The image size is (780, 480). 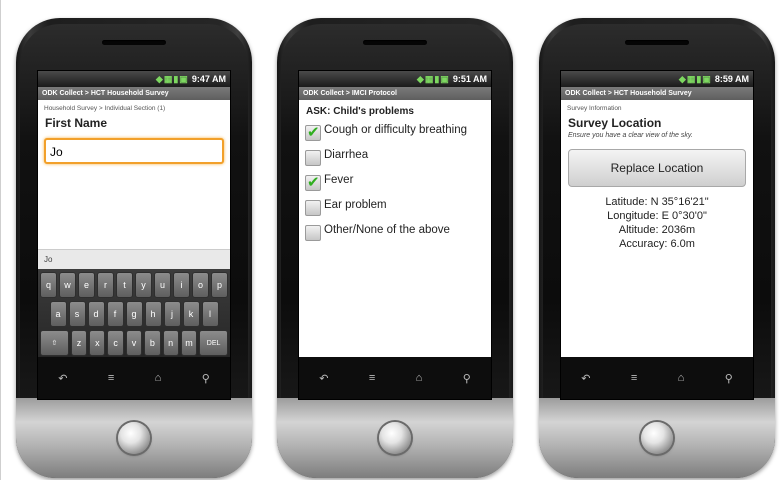 What do you see at coordinates (219, 285) in the screenshot?
I see `key-p: p` at bounding box center [219, 285].